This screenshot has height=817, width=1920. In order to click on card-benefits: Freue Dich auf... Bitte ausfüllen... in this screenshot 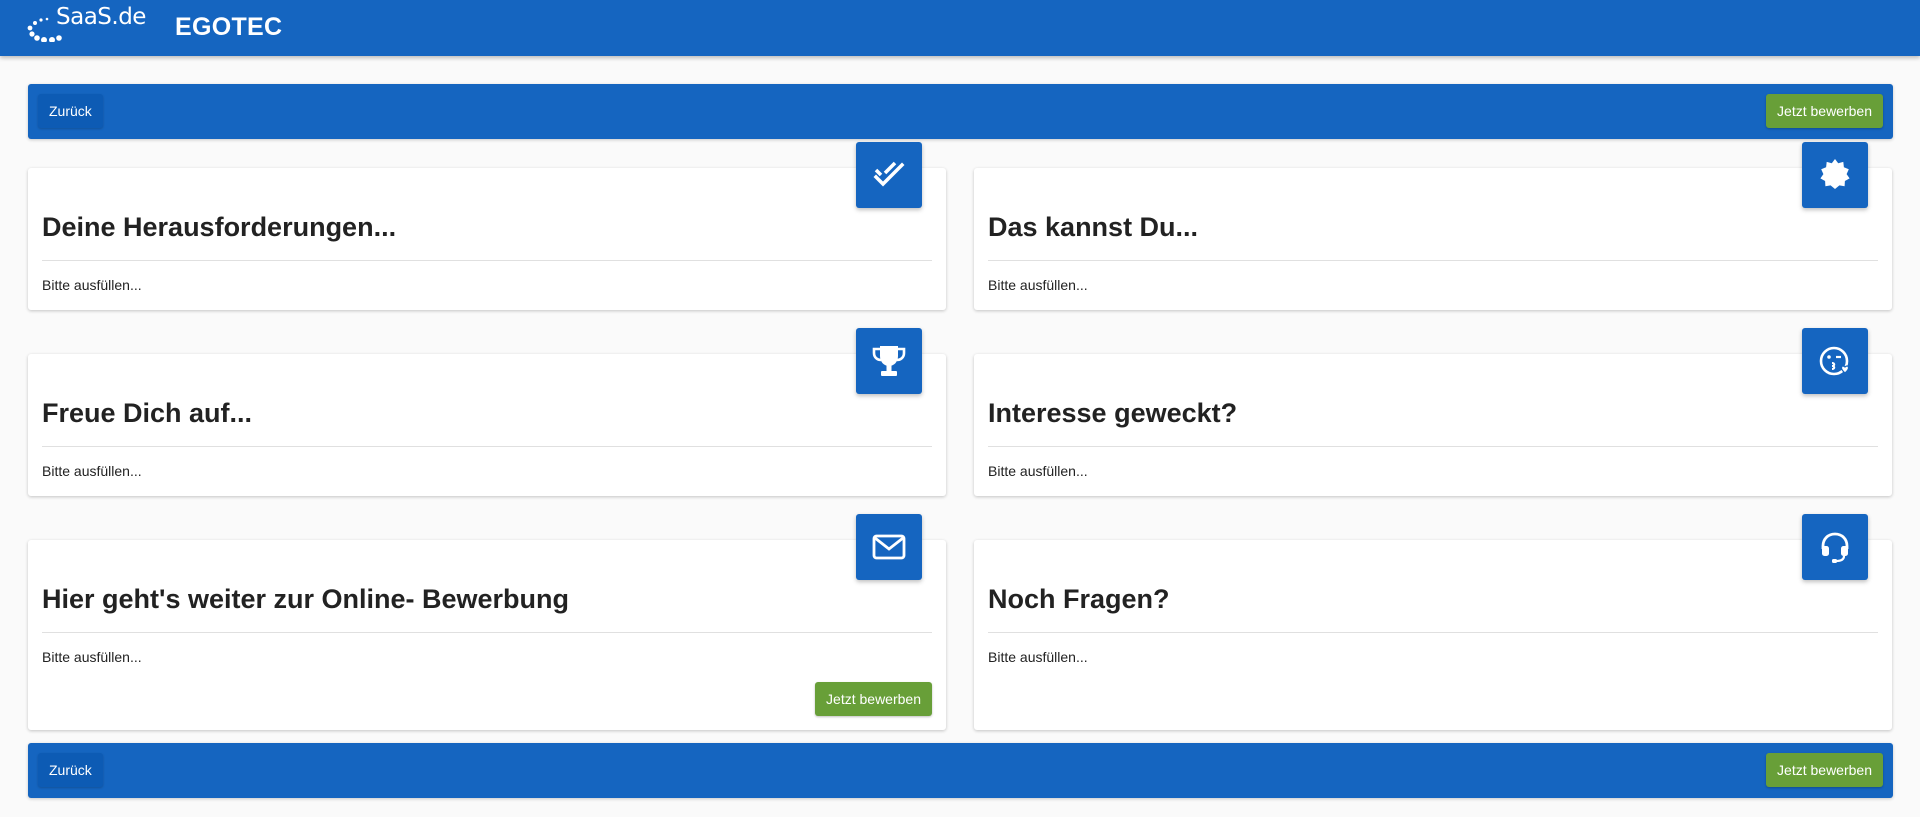, I will do `click(487, 412)`.